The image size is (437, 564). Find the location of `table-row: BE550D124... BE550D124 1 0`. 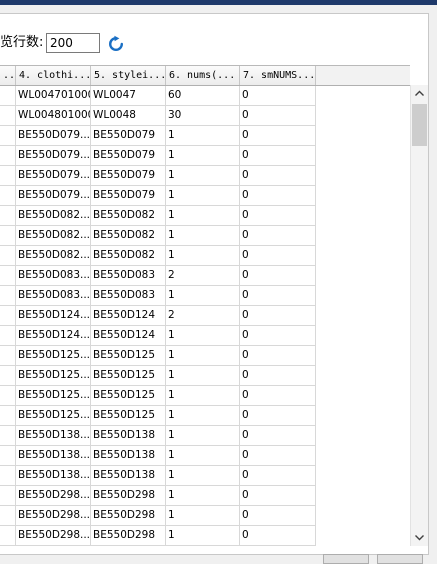

table-row: BE550D124... BE550D124 1 0 is located at coordinates (205, 336).